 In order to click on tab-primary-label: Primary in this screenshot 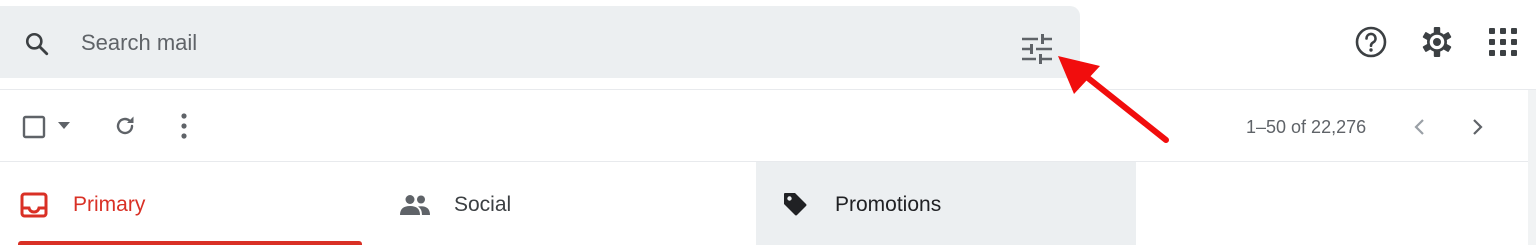, I will do `click(109, 204)`.